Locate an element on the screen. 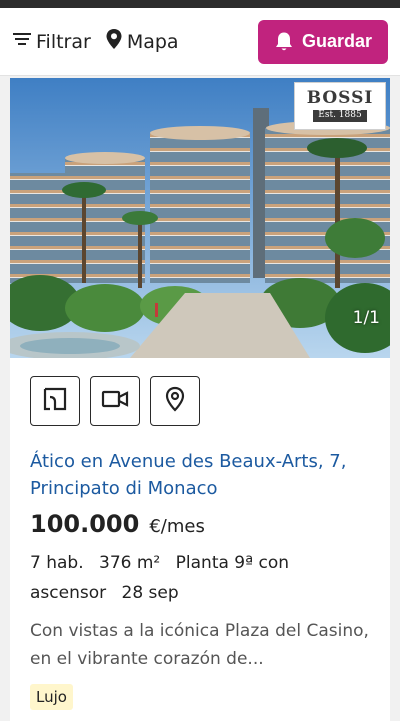  bell-icon is located at coordinates (284, 42).